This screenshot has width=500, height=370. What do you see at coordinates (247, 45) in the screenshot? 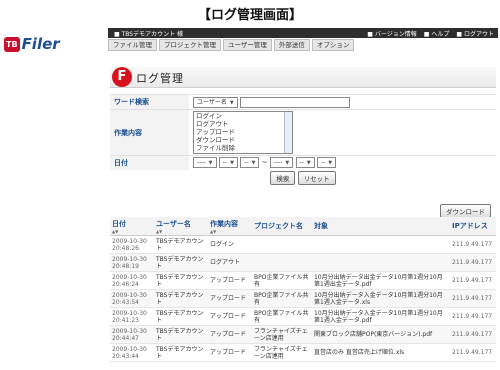
I see `menu-user-management: ユーザー管理` at bounding box center [247, 45].